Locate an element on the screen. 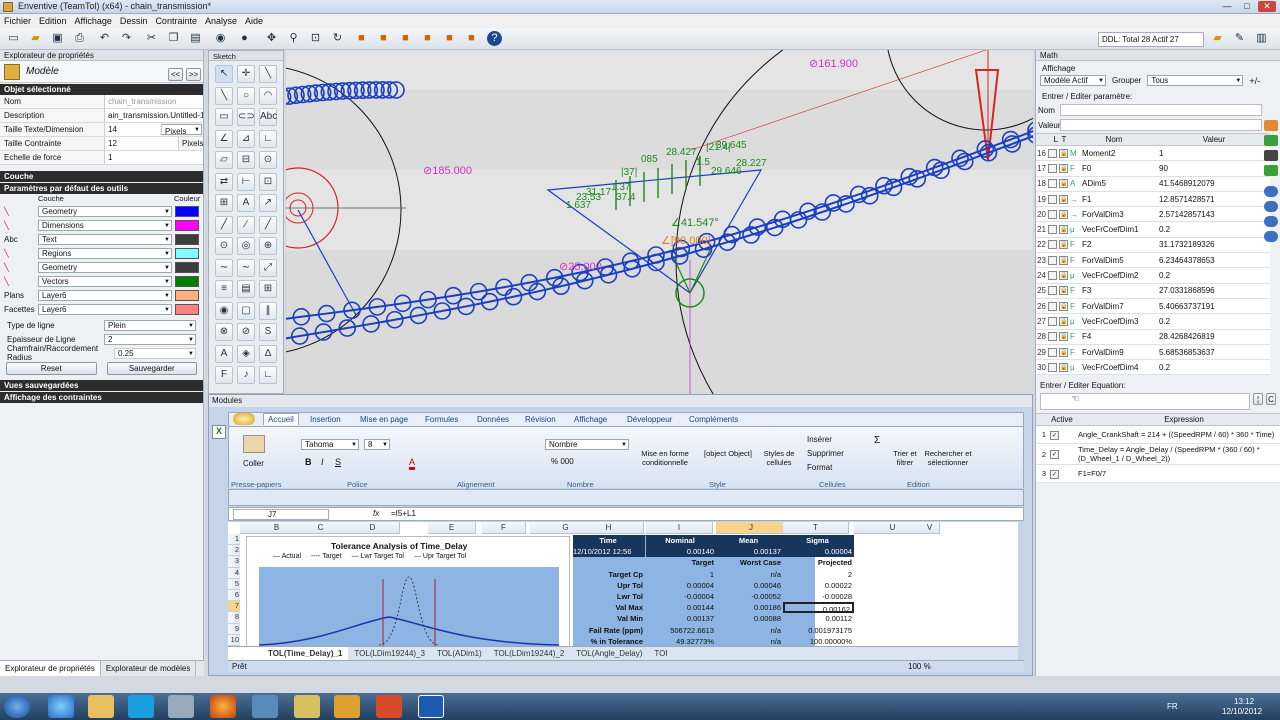 The image size is (1280, 720). table-cell: 0.00140 is located at coordinates (681, 552).